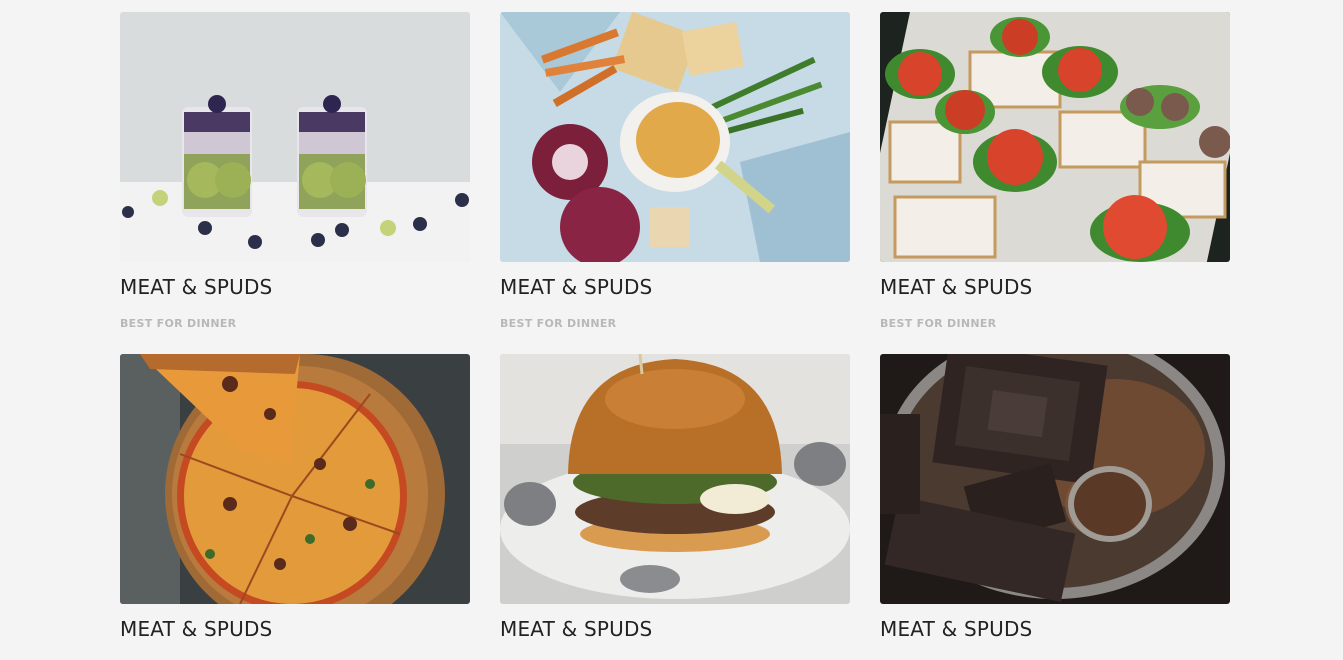  I want to click on kiwi-blueberry-parfait-image, so click(295, 137).